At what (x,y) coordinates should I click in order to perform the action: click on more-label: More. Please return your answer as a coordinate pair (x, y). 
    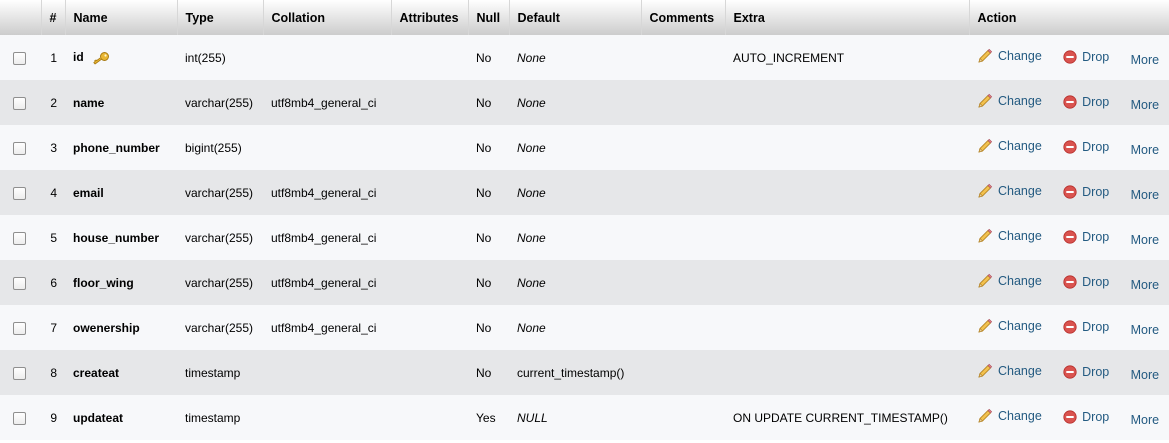
    Looking at the image, I should click on (1145, 420).